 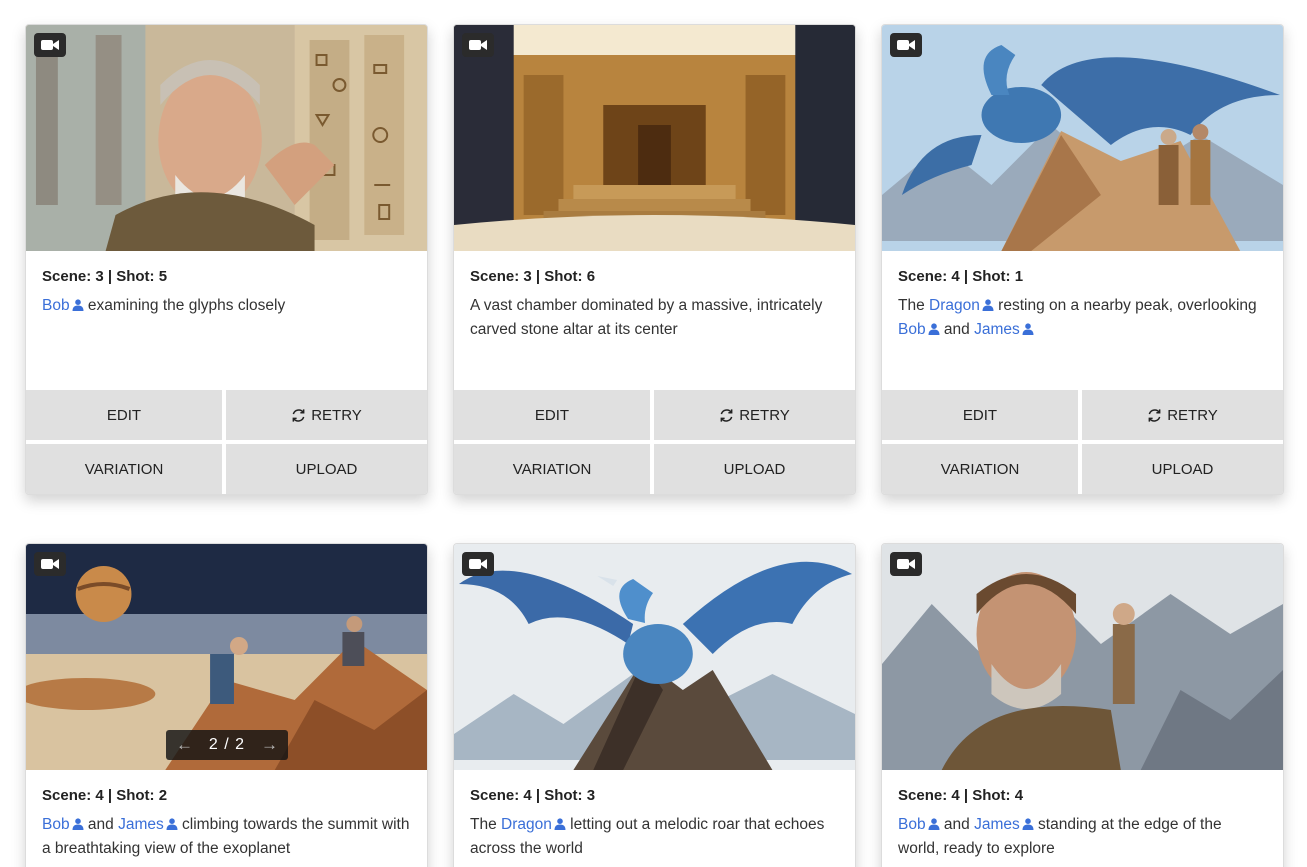 I want to click on stone-chamber-illustration, so click(x=654, y=138).